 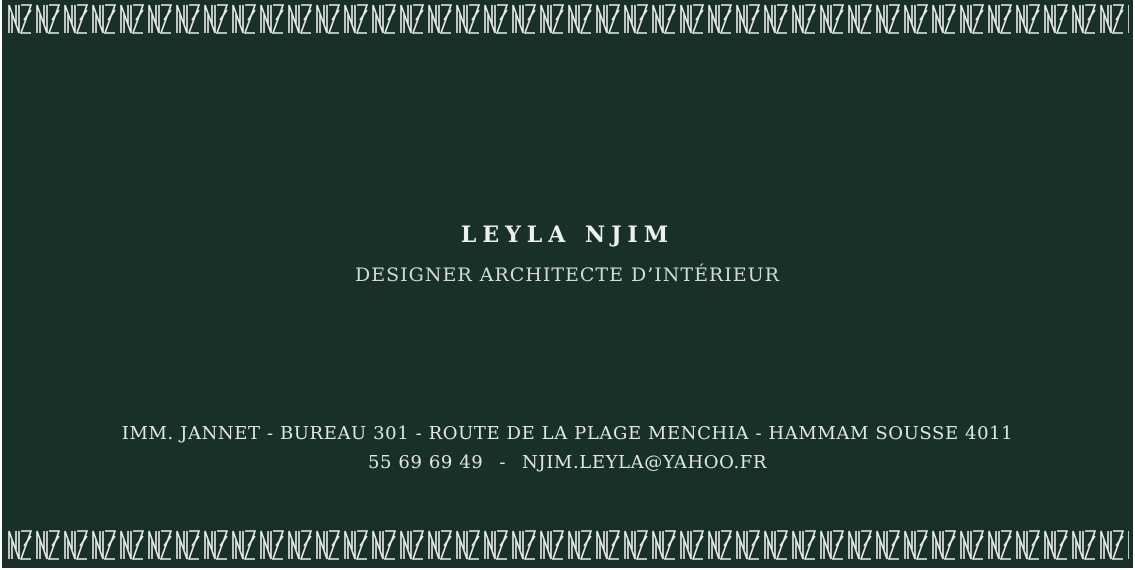 I want to click on person-name: LEYLA NJIM, so click(x=567, y=235).